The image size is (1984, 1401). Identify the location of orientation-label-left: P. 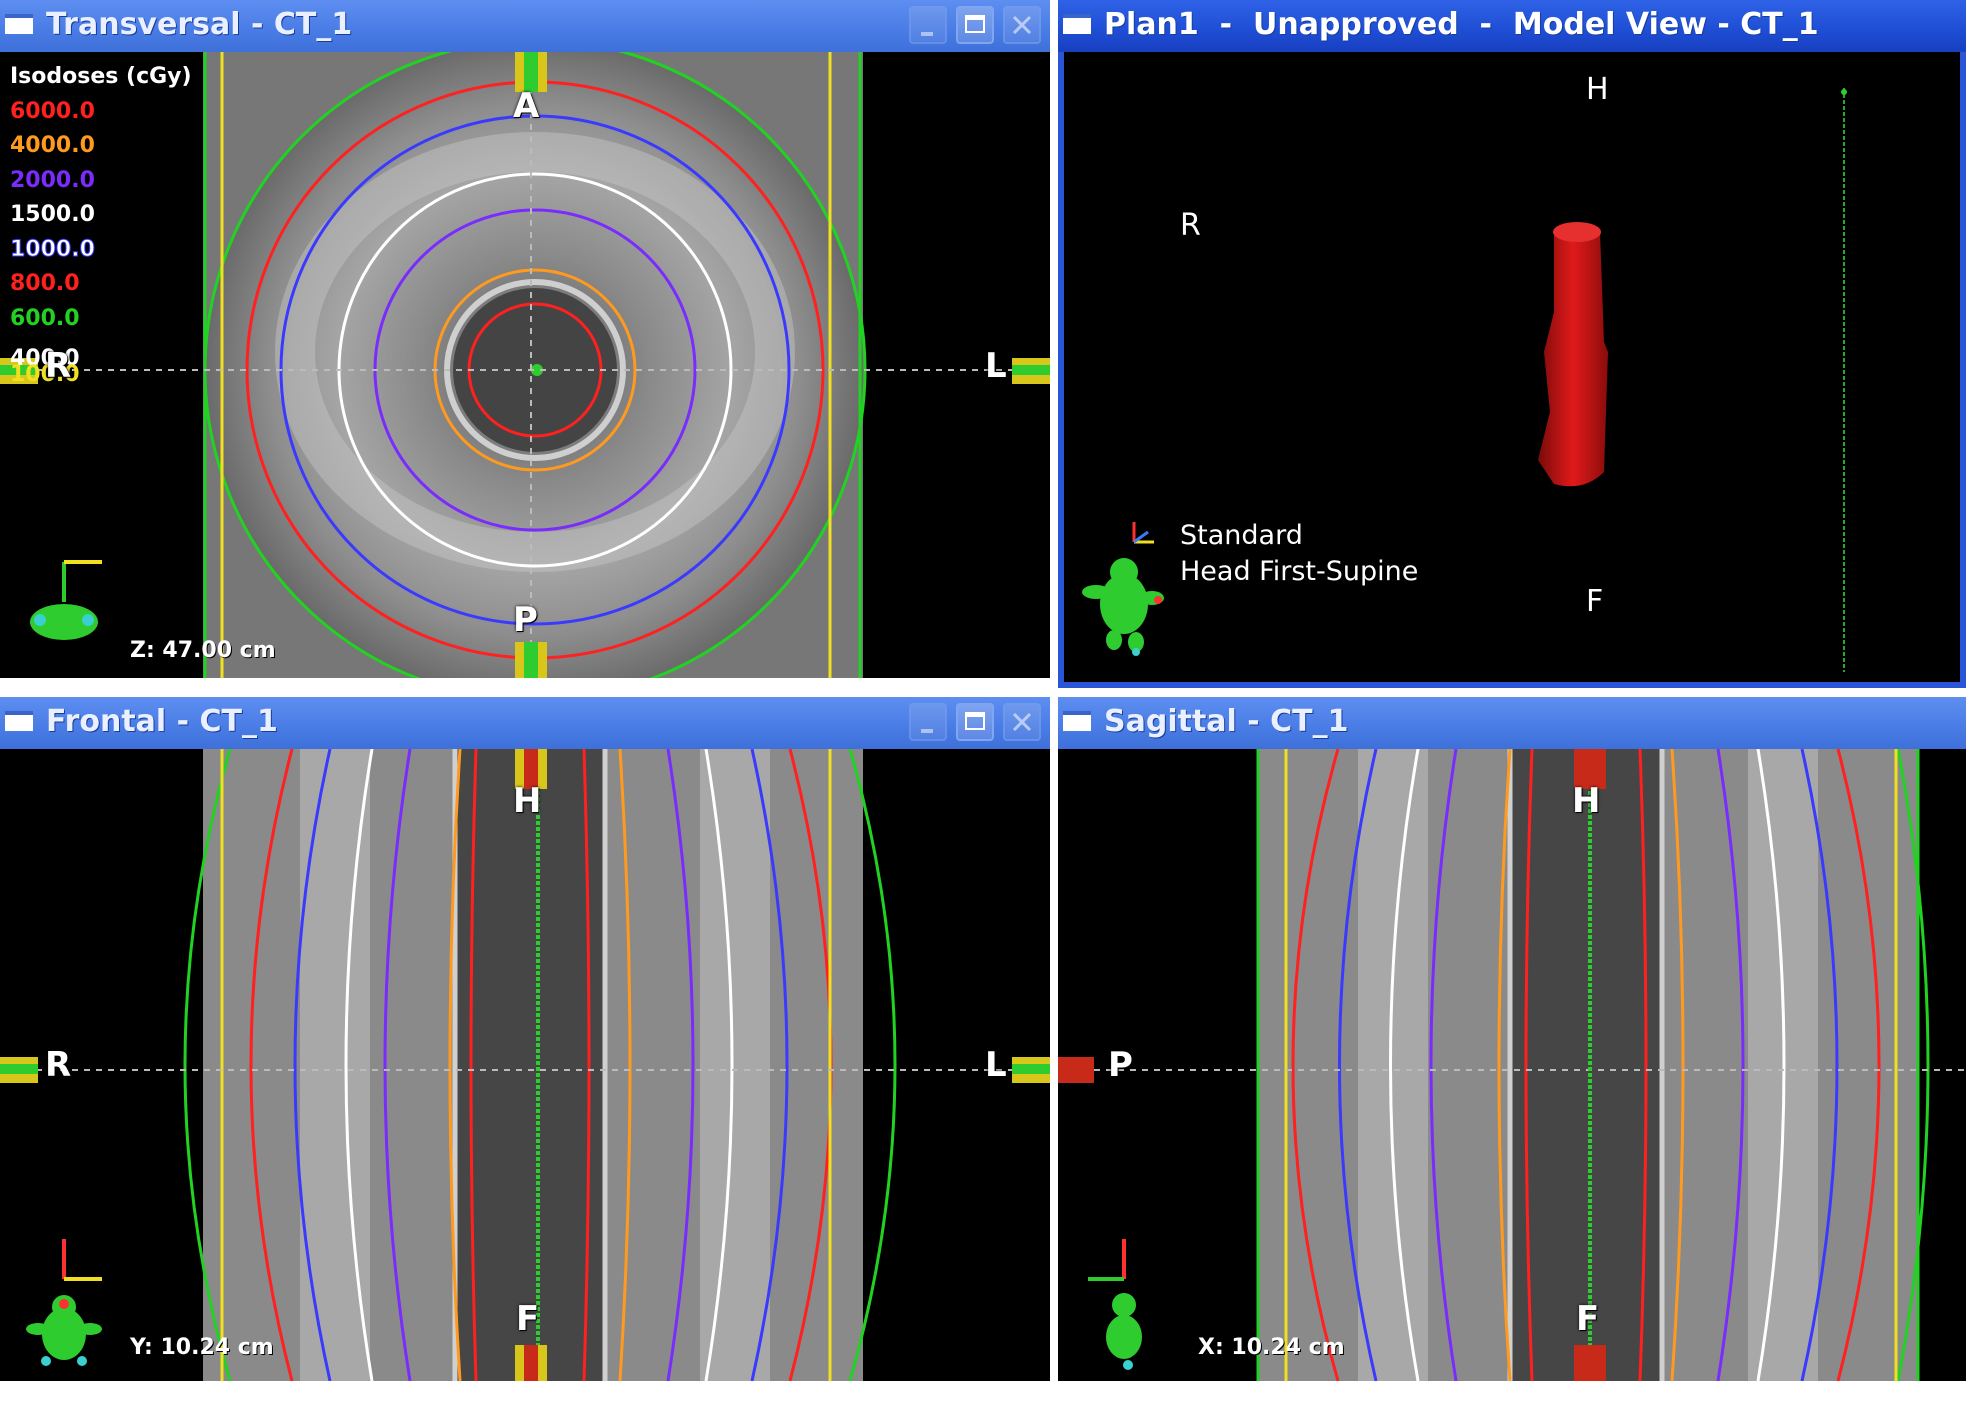
(1120, 1065).